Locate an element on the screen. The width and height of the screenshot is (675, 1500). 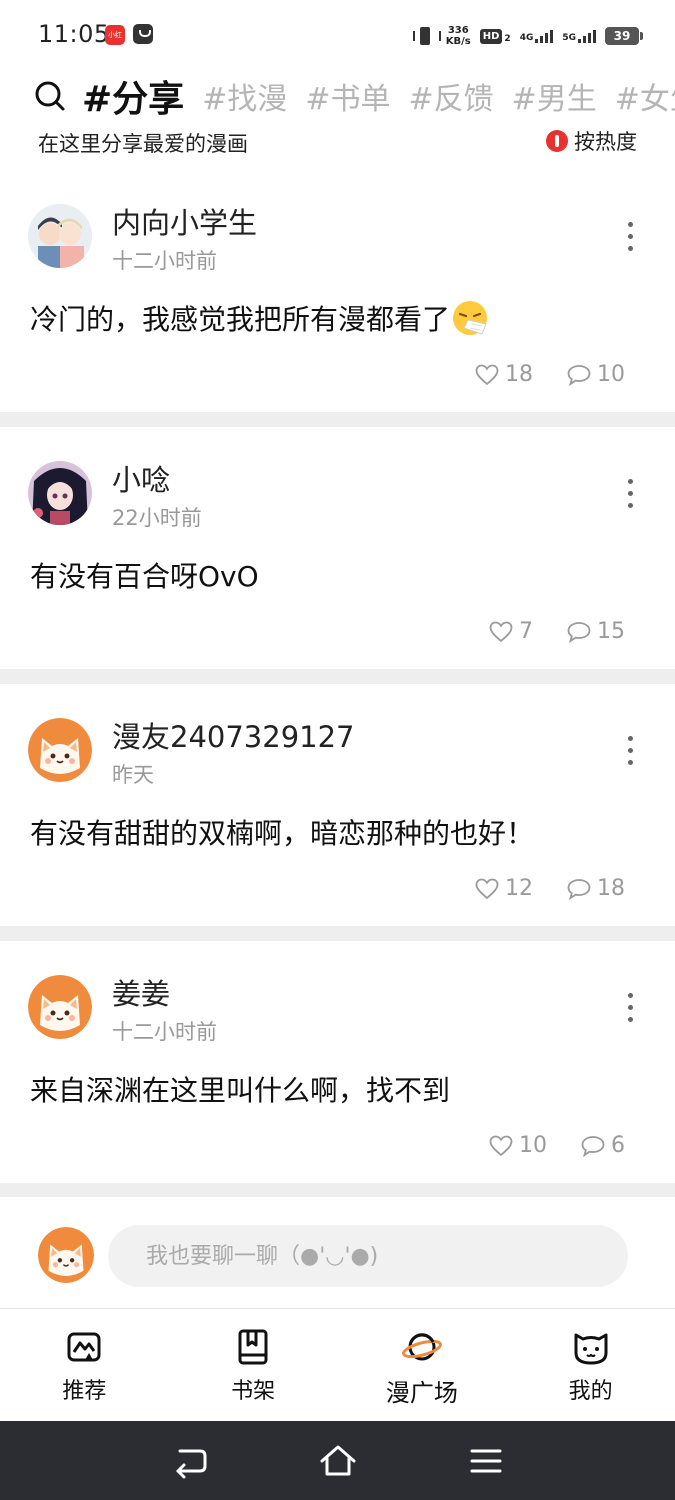
my-avatar is located at coordinates (66, 1255).